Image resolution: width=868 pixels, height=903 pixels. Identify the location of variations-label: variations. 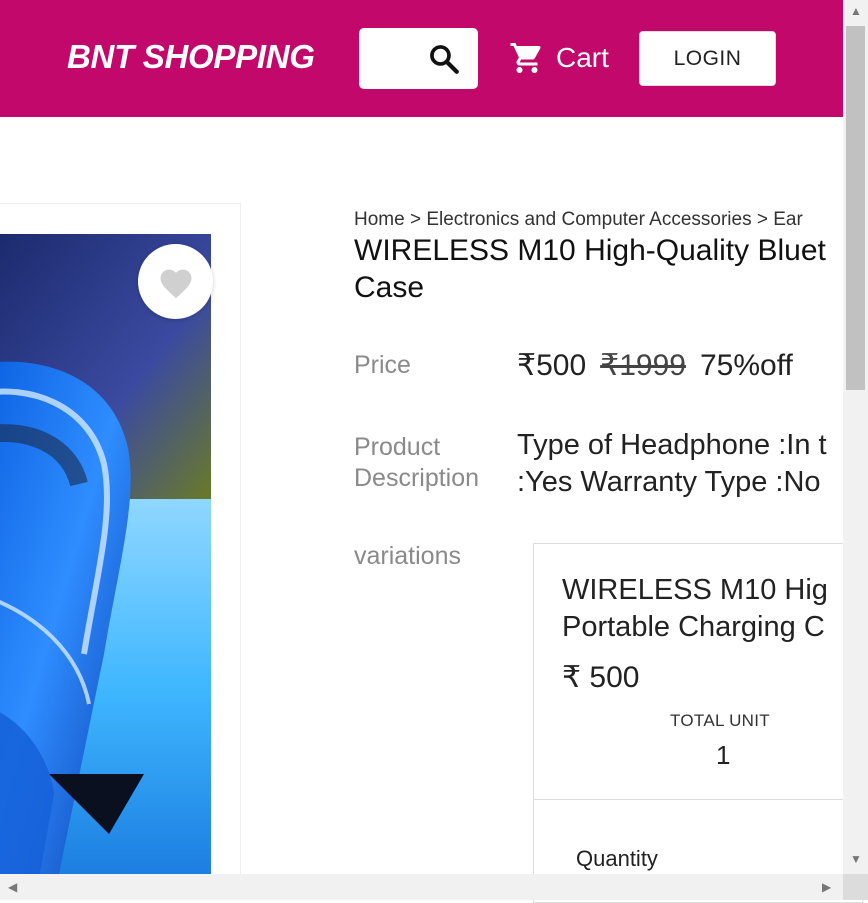
(407, 556).